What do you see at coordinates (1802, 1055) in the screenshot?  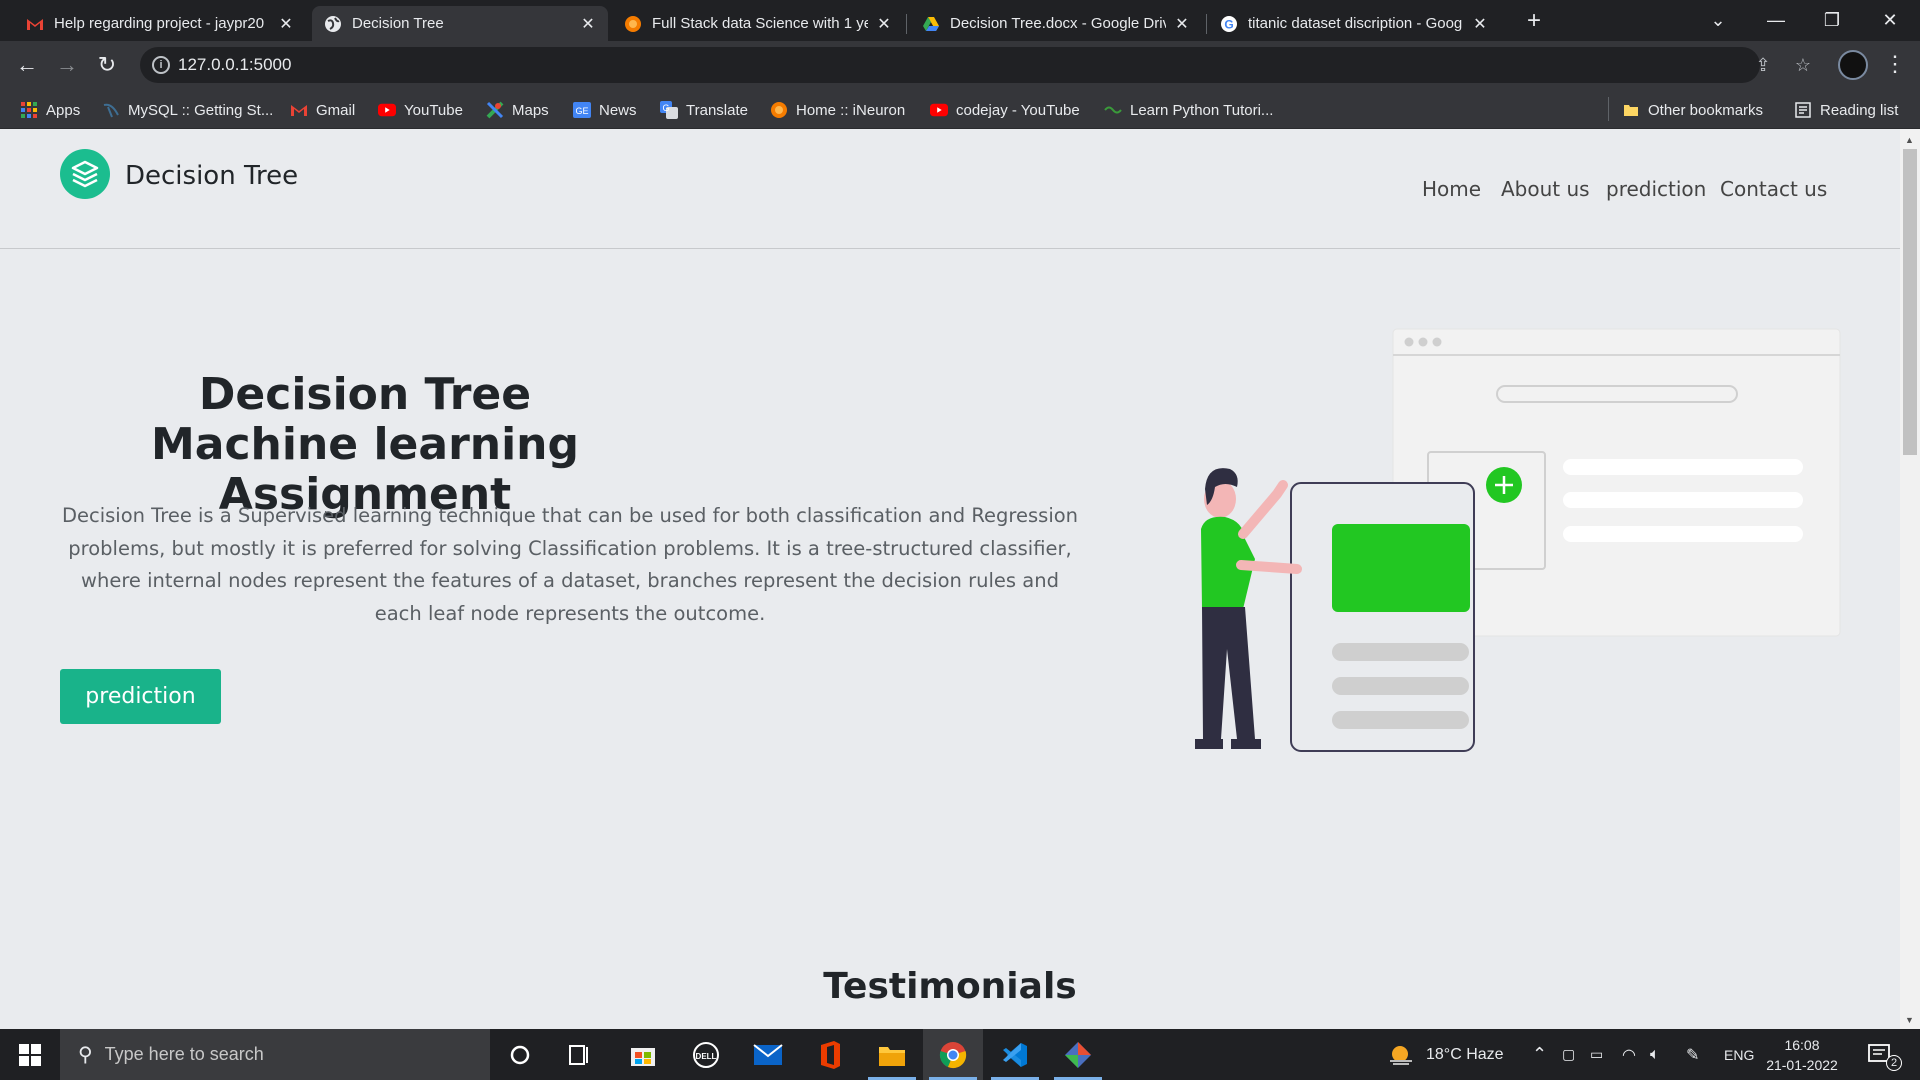 I see `clock: 16:08 21-01-2022` at bounding box center [1802, 1055].